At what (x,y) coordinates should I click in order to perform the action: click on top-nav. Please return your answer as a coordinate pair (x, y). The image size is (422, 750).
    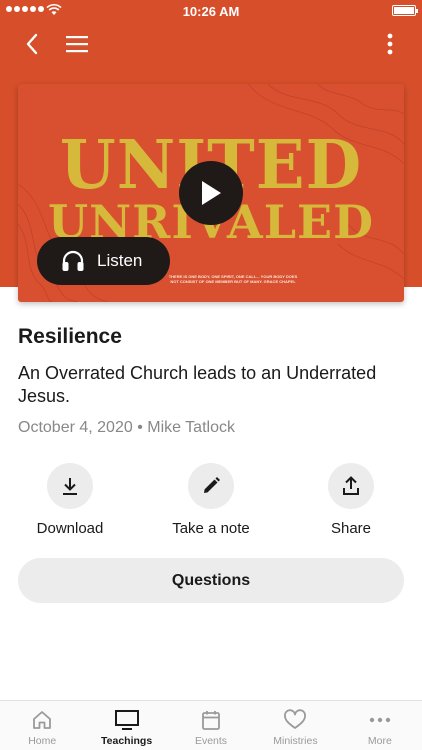
    Looking at the image, I should click on (211, 44).